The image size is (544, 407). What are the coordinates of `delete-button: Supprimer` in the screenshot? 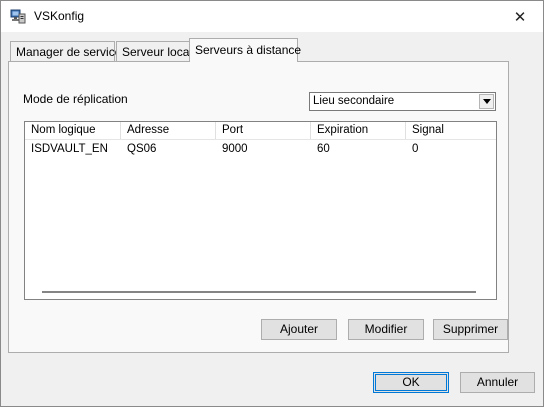 It's located at (470, 329).